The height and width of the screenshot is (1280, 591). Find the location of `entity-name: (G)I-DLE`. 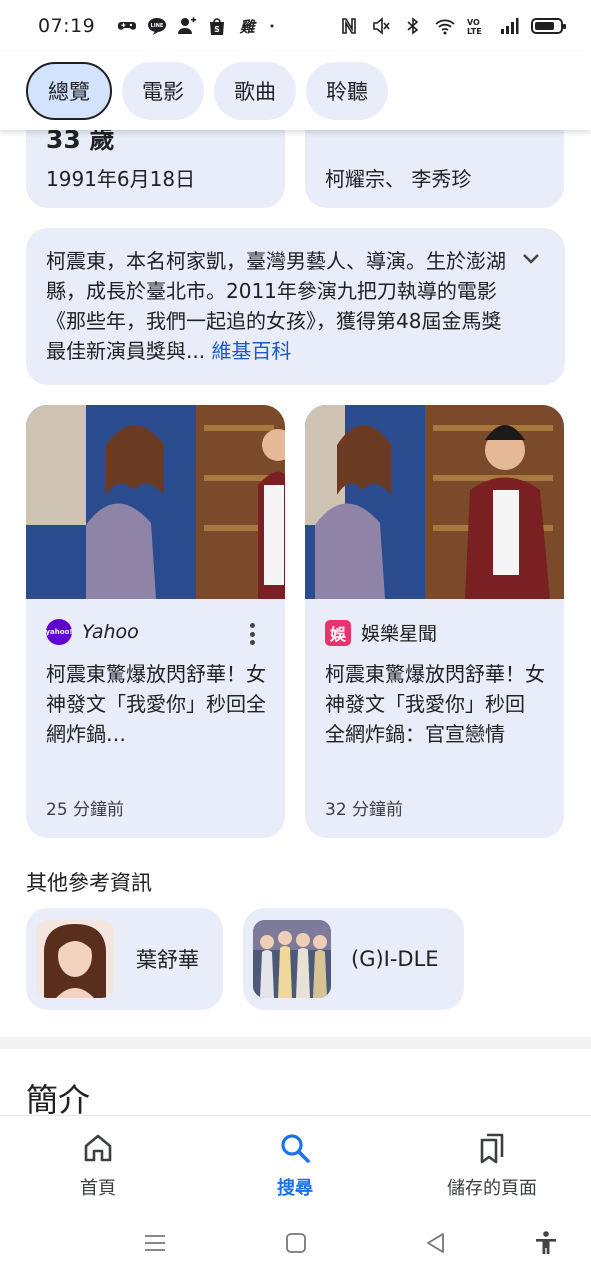

entity-name: (G)I-DLE is located at coordinates (395, 959).